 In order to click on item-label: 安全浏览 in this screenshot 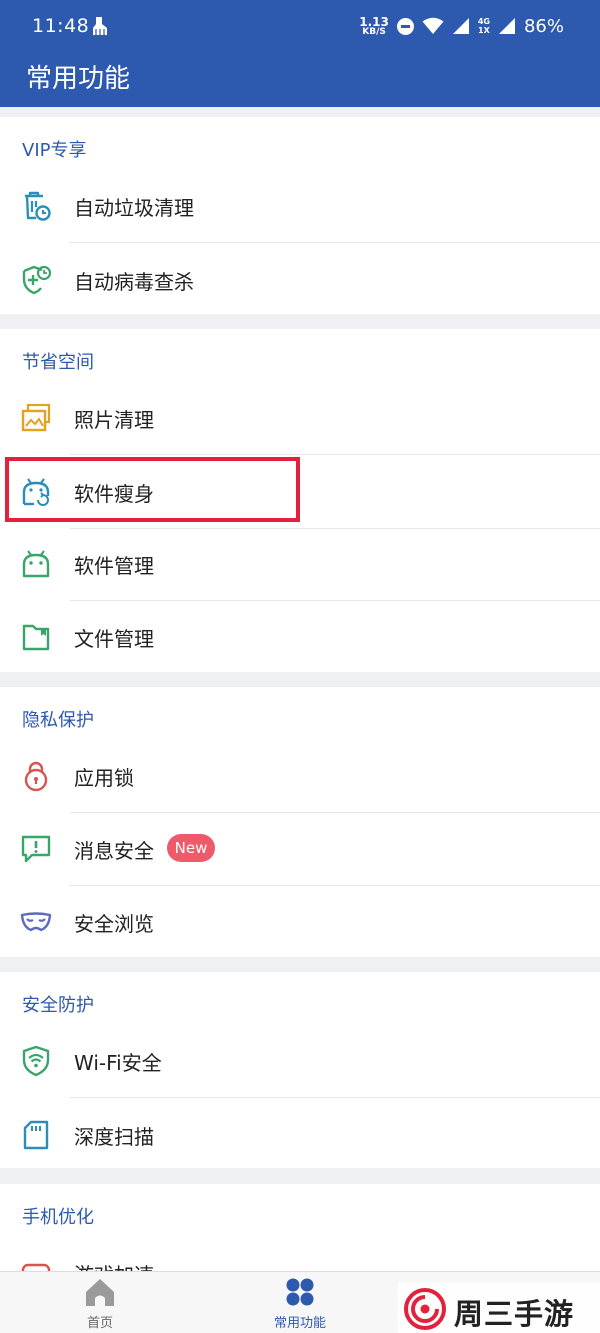, I will do `click(114, 924)`.